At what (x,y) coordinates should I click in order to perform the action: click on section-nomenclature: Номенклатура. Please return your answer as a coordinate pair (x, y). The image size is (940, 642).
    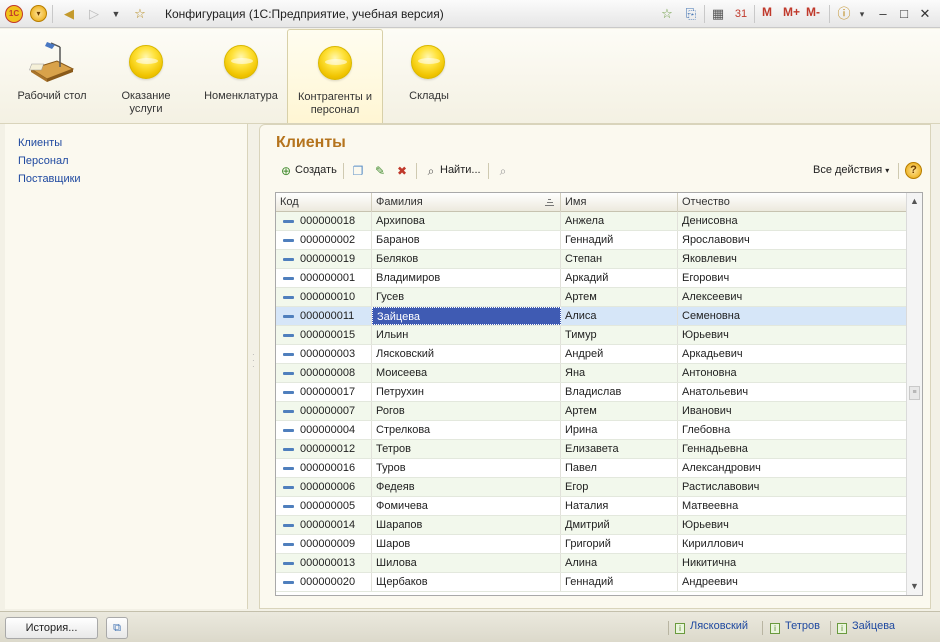
    Looking at the image, I should click on (241, 76).